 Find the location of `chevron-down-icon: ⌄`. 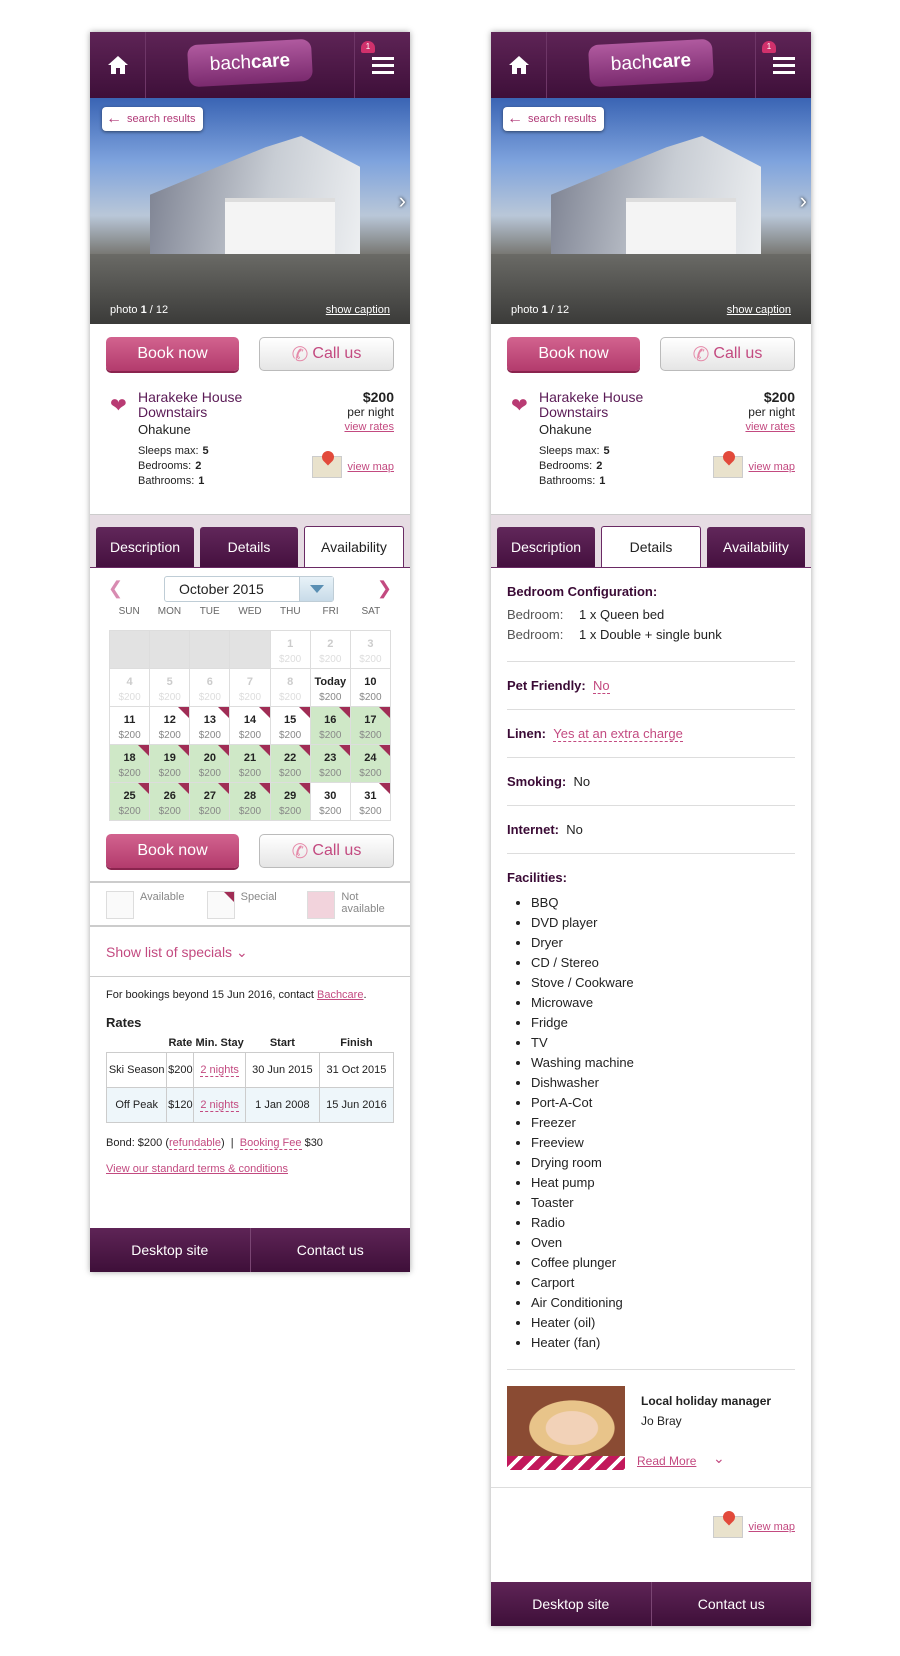

chevron-down-icon: ⌄ is located at coordinates (719, 1458).